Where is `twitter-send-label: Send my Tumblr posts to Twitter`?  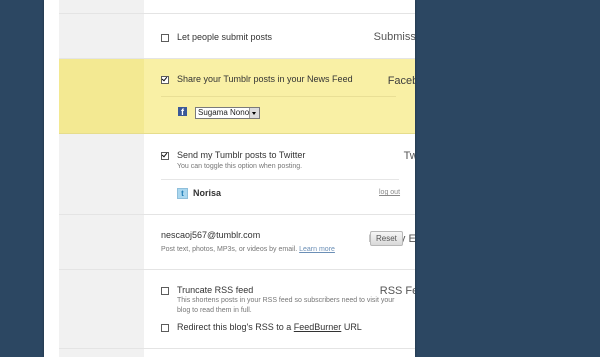
twitter-send-label: Send my Tumblr posts to Twitter is located at coordinates (241, 155).